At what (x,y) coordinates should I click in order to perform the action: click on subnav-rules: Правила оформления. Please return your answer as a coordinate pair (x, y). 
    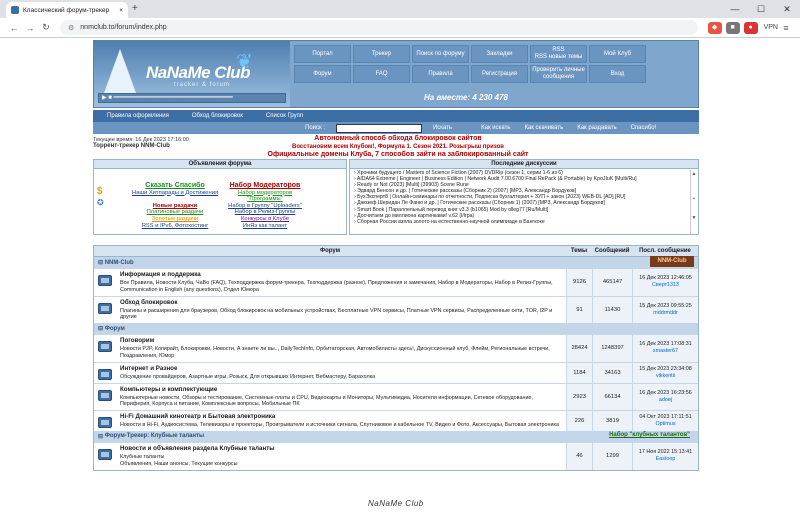
    Looking at the image, I should click on (138, 116).